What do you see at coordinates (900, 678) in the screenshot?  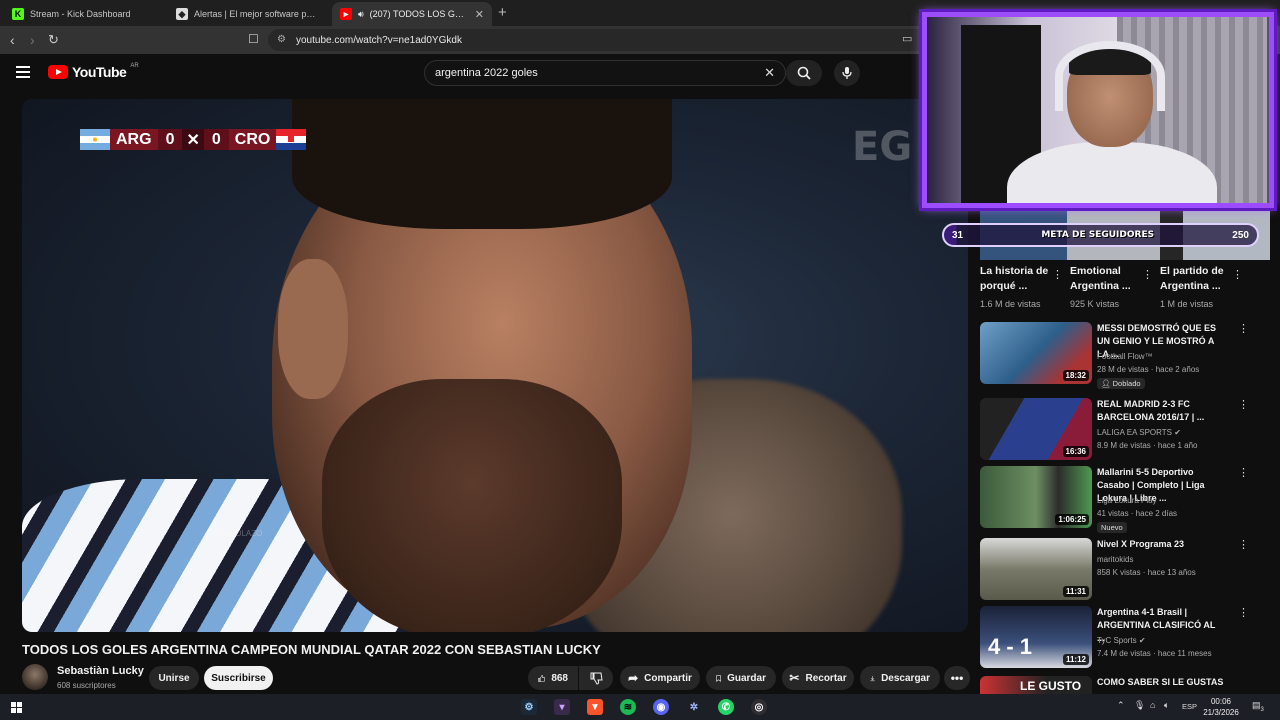 I see `download-button: Descargar` at bounding box center [900, 678].